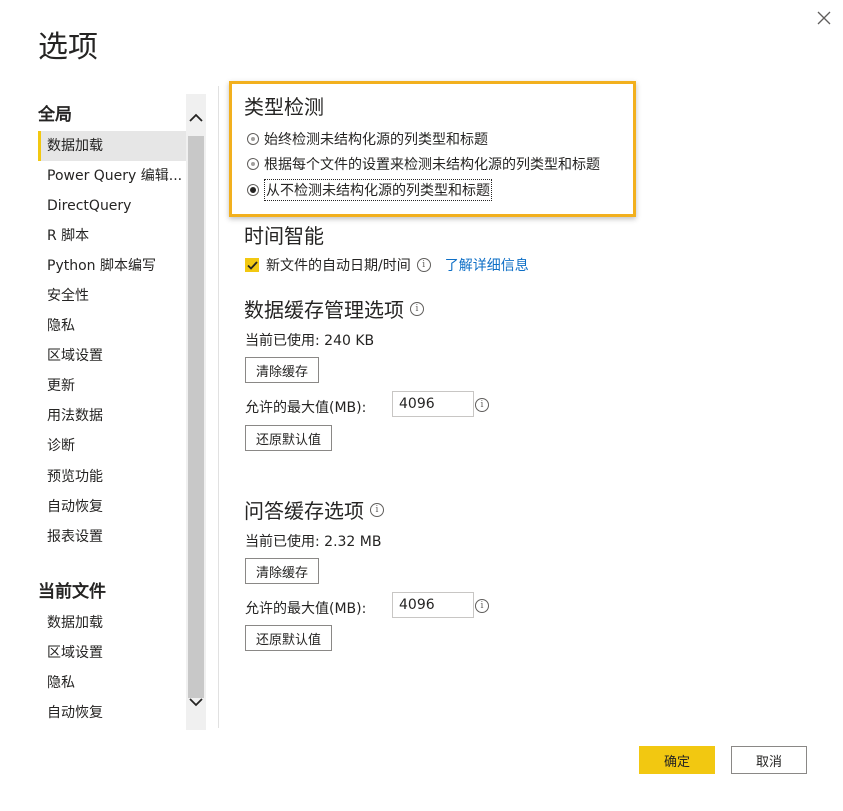 The width and height of the screenshot is (843, 811). What do you see at coordinates (306, 408) in the screenshot?
I see `data-cache-max-label: 允许的最大值(MB):` at bounding box center [306, 408].